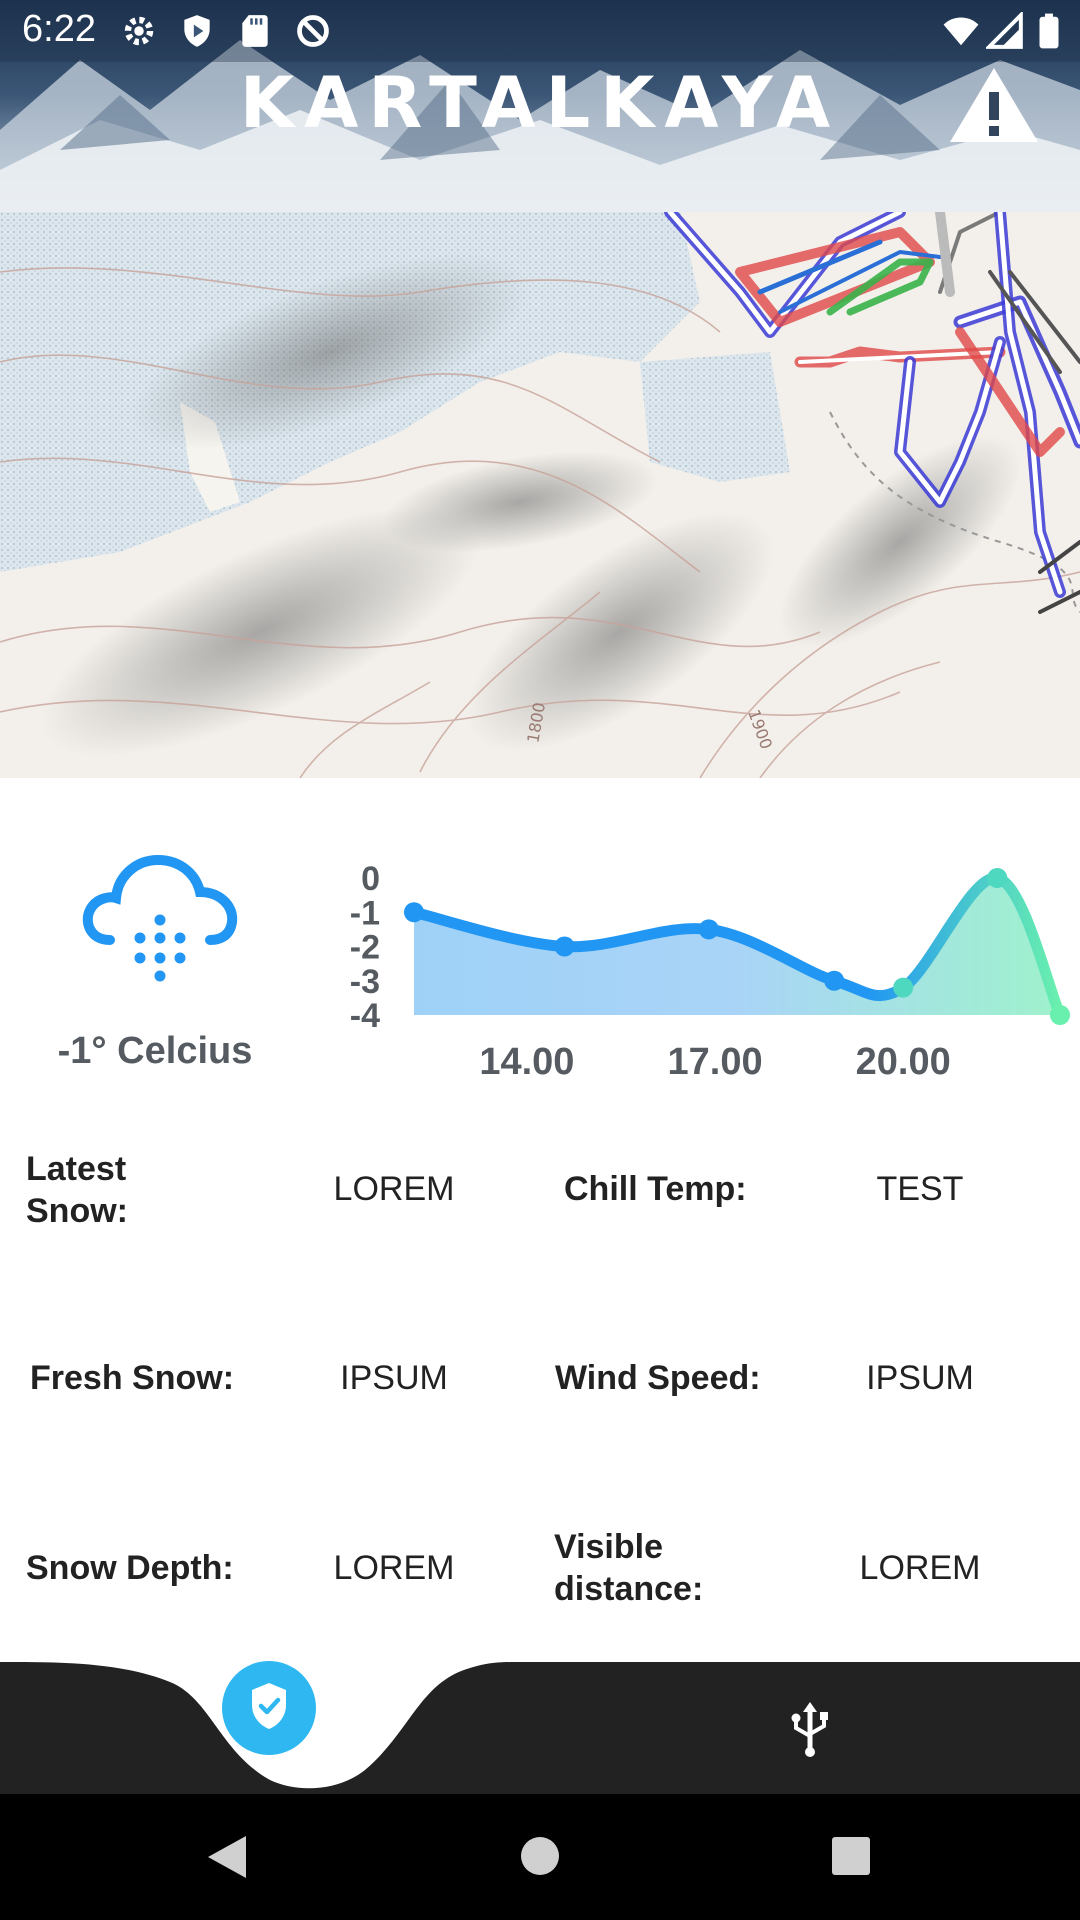 Image resolution: width=1080 pixels, height=1920 pixels. Describe the element at coordinates (920, 1378) in the screenshot. I see `wind-speed-value: IPSUM` at that location.